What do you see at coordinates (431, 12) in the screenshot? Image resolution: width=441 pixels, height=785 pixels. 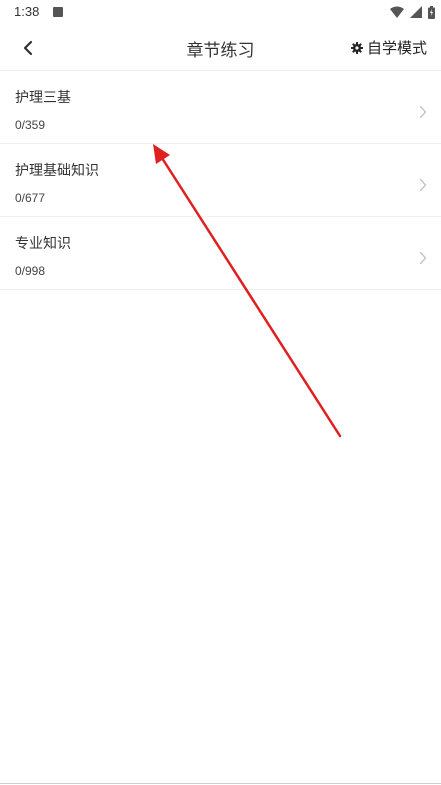 I see `battery-icon` at bounding box center [431, 12].